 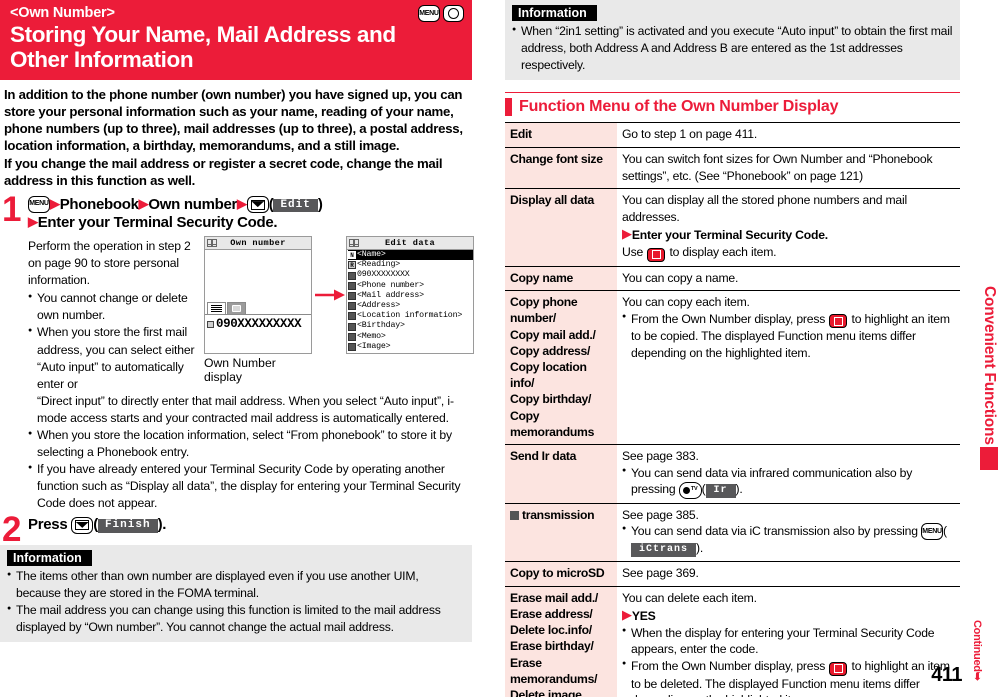 I want to click on continued-label: Continued, so click(x=977, y=646).